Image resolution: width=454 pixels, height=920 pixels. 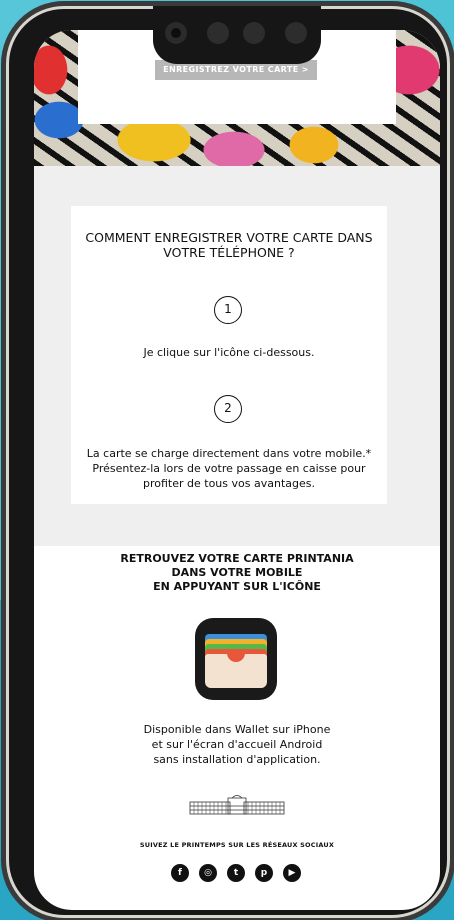 What do you see at coordinates (292, 873) in the screenshot?
I see `youtube-icon: ▶` at bounding box center [292, 873].